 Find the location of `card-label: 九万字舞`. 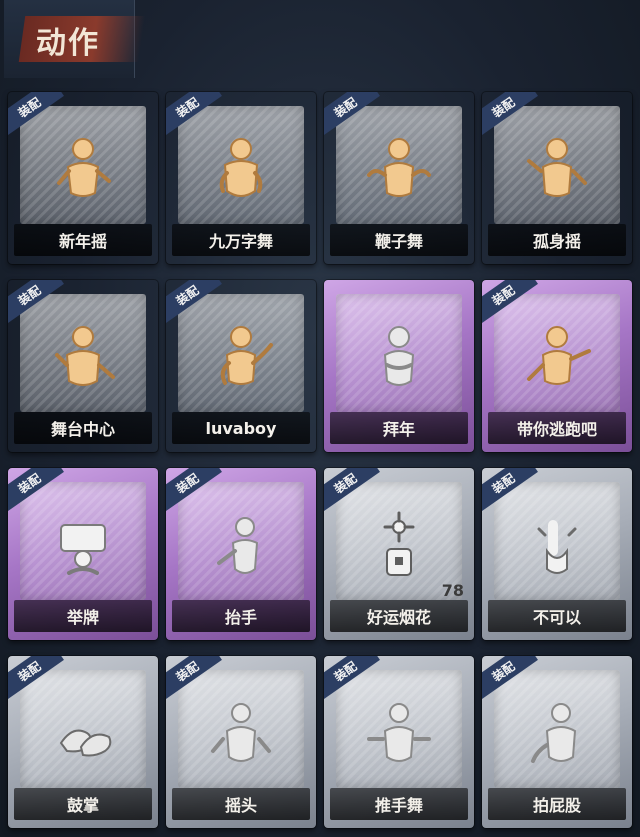

card-label: 九万字舞 is located at coordinates (241, 240).